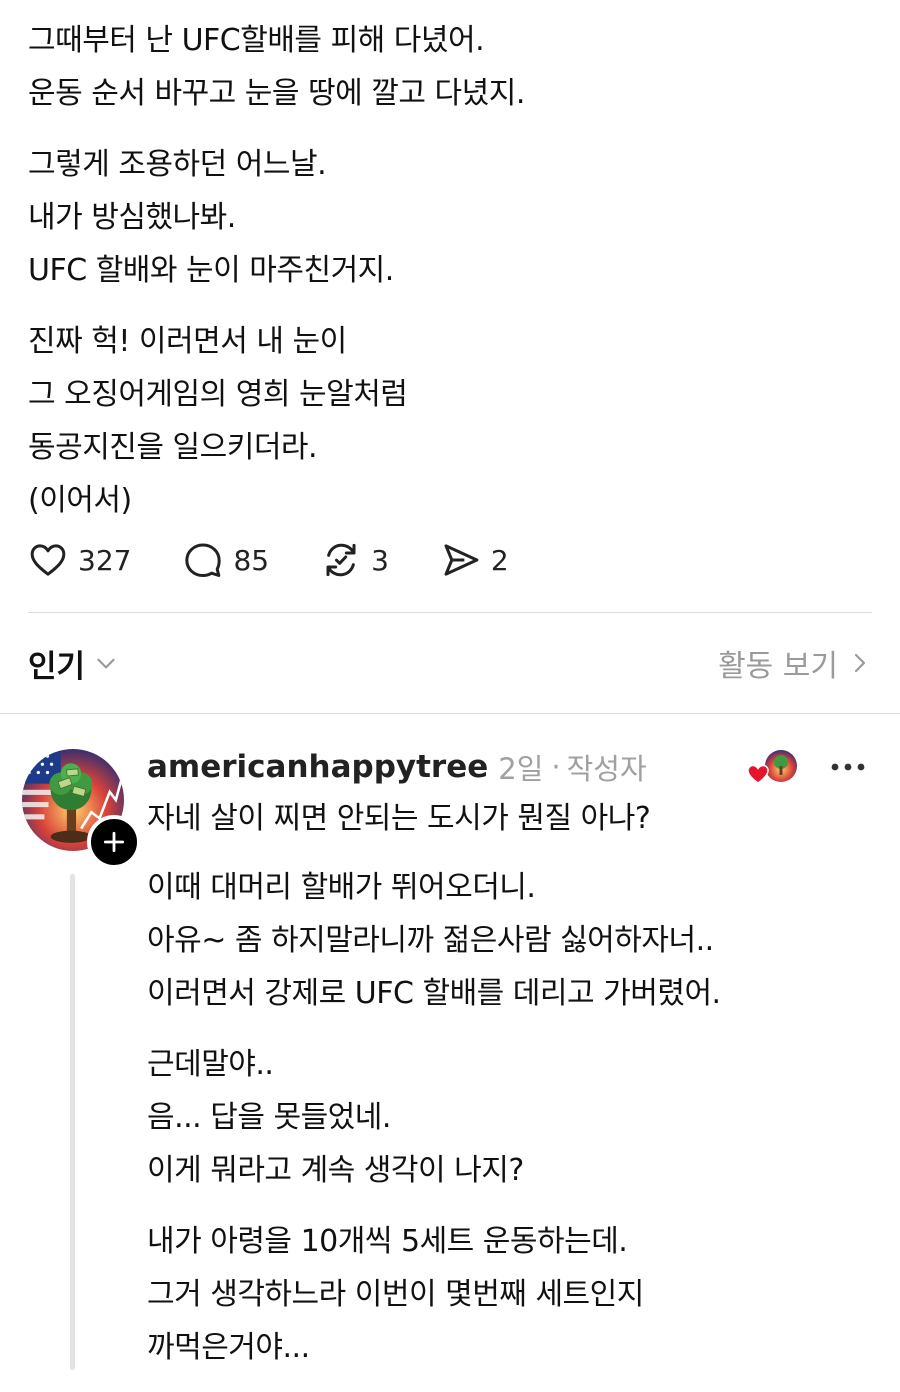  What do you see at coordinates (177, 164) in the screenshot?
I see `post-line: 그렇게 조용하던 어느날.` at bounding box center [177, 164].